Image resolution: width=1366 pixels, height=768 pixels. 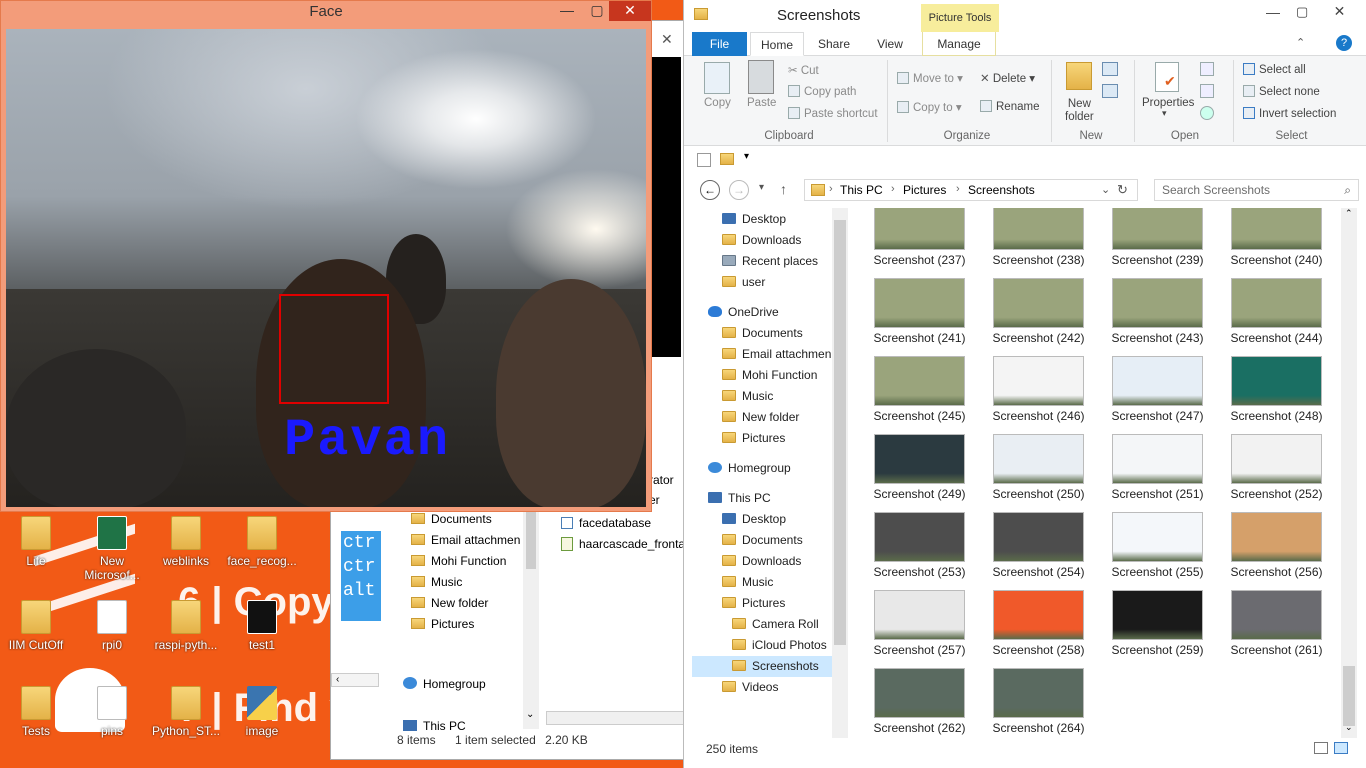 What do you see at coordinates (1349, 727) in the screenshot?
I see `scroll-down-icon: ⌄` at bounding box center [1349, 727].